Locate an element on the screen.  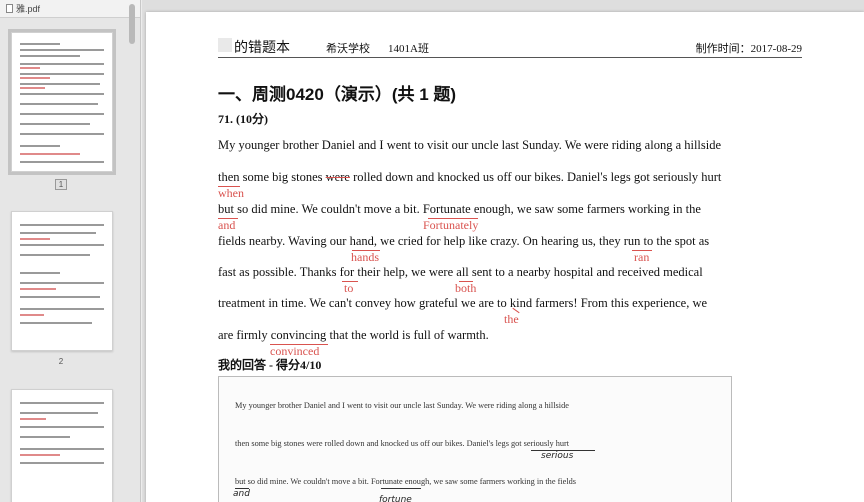
correction-fortunately: Fortunately is located at coordinates (451, 225).